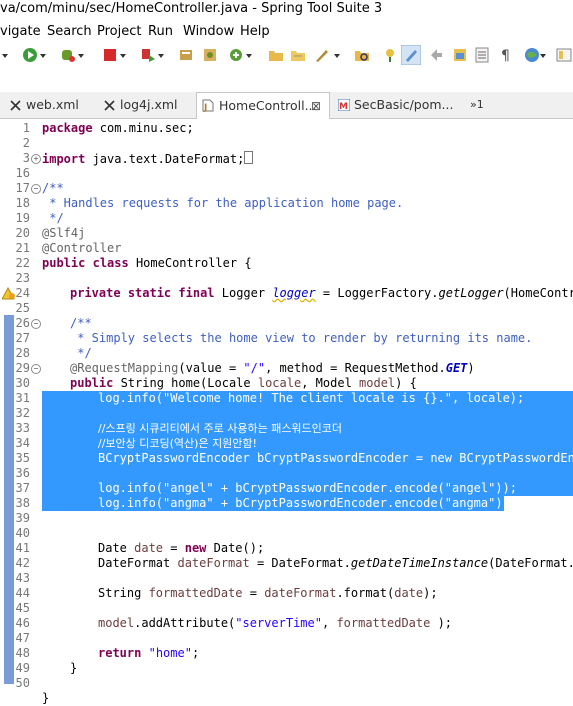 The image size is (573, 706). Describe the element at coordinates (44, 55) in the screenshot. I see `run-dropdown-icon` at that location.